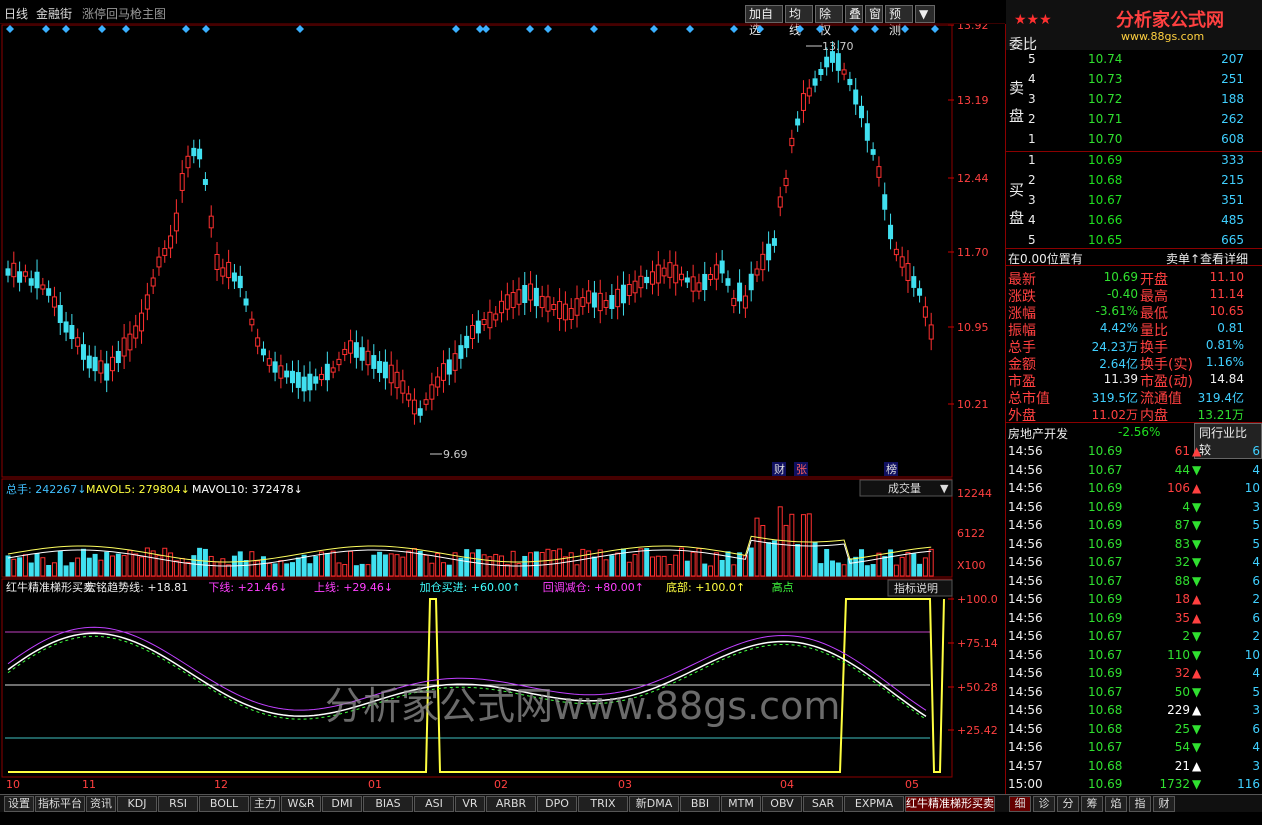 Image resolution: width=1262 pixels, height=825 pixels. Describe the element at coordinates (1092, 804) in the screenshot. I see `right-tab-3: 筹` at that location.